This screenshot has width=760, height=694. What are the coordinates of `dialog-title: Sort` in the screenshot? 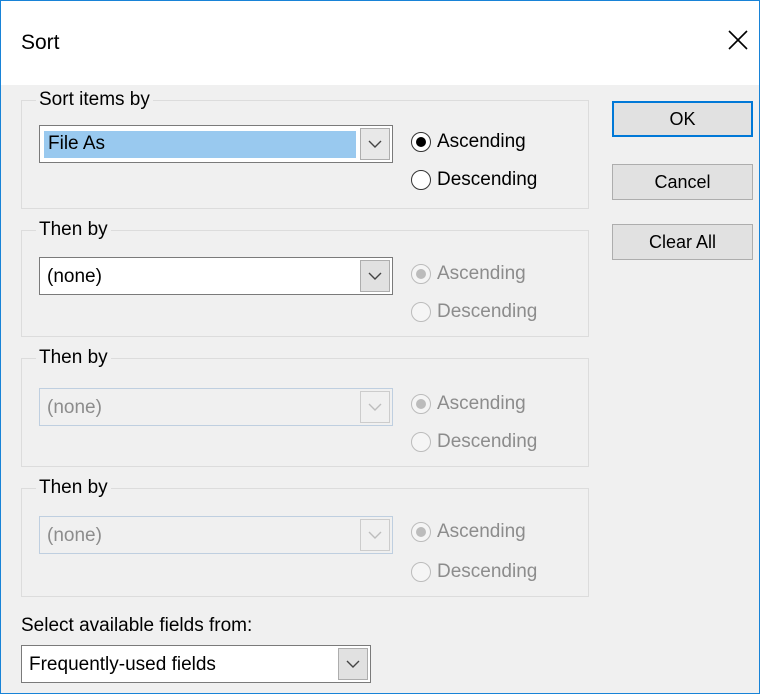 It's located at (40, 42).